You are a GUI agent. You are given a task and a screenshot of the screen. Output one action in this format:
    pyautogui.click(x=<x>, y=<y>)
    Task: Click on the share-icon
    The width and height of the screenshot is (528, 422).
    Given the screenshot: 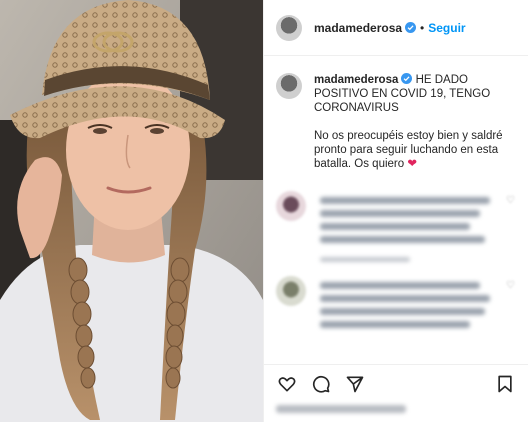 What is the action you would take?
    pyautogui.click(x=355, y=384)
    